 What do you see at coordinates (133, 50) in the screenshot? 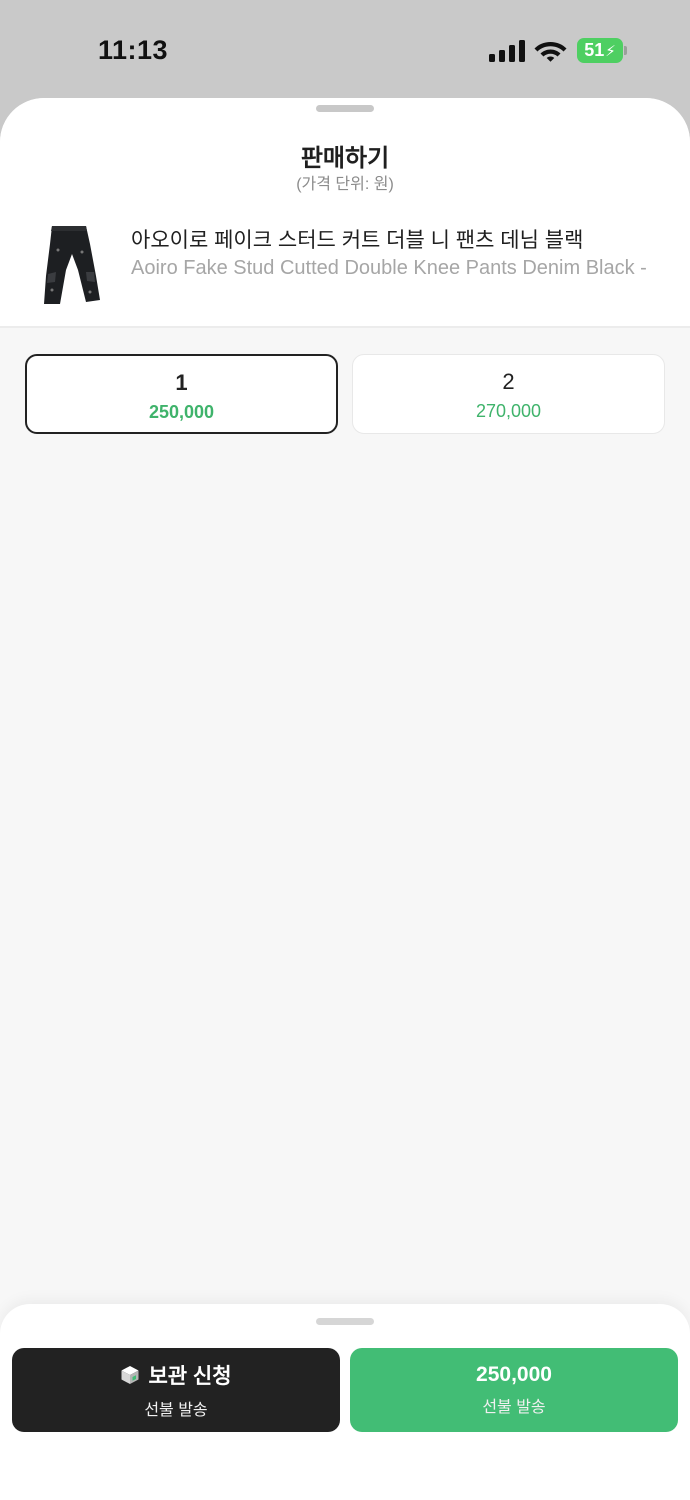
I see `status-time: 11:13` at bounding box center [133, 50].